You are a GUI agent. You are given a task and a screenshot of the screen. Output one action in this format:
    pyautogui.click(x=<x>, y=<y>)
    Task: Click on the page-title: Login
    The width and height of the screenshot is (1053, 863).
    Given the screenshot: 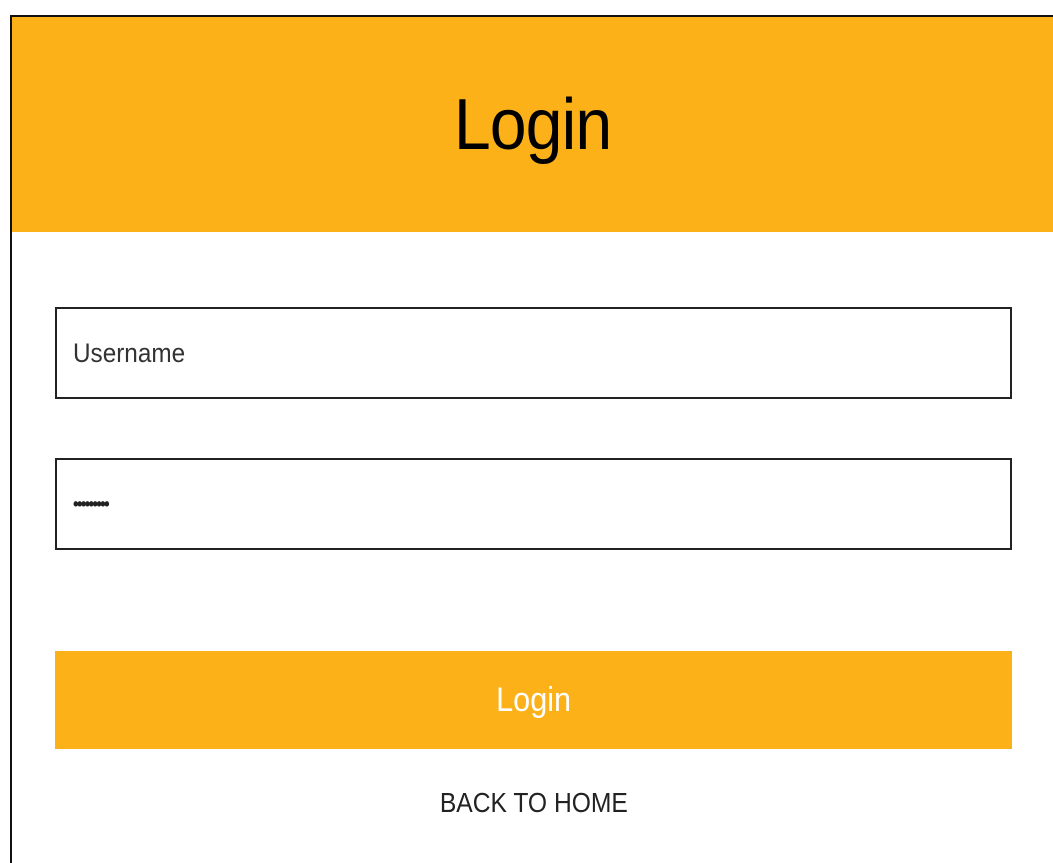 What is the action you would take?
    pyautogui.click(x=532, y=124)
    